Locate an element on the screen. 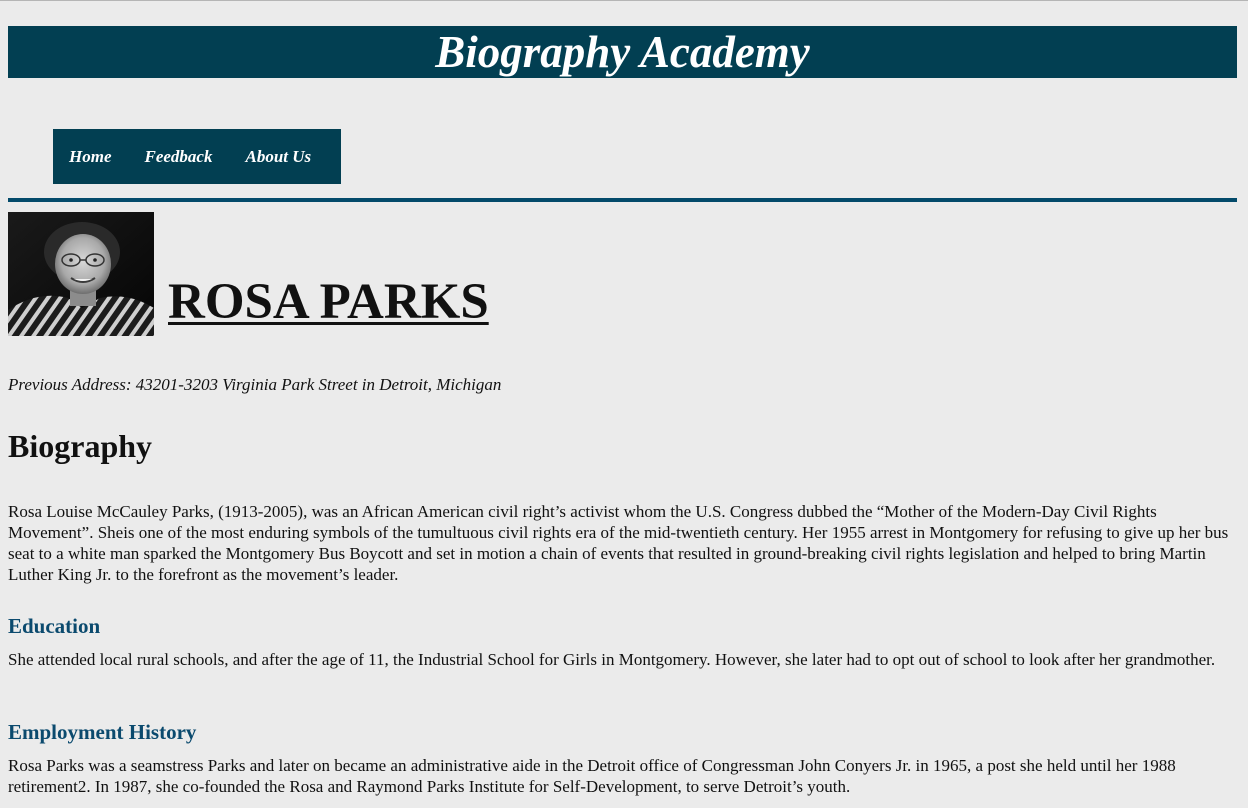 The image size is (1248, 808). person-name: ROSA PARKS is located at coordinates (328, 302).